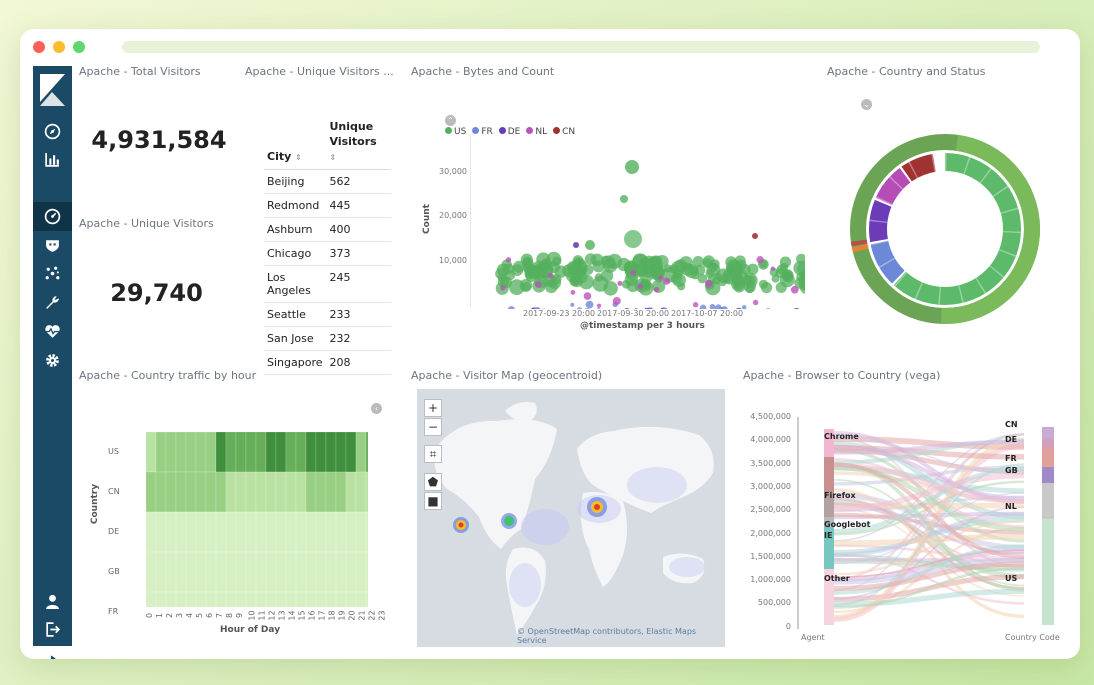 This screenshot has height=685, width=1094. What do you see at coordinates (52, 601) in the screenshot?
I see `user-icon` at bounding box center [52, 601].